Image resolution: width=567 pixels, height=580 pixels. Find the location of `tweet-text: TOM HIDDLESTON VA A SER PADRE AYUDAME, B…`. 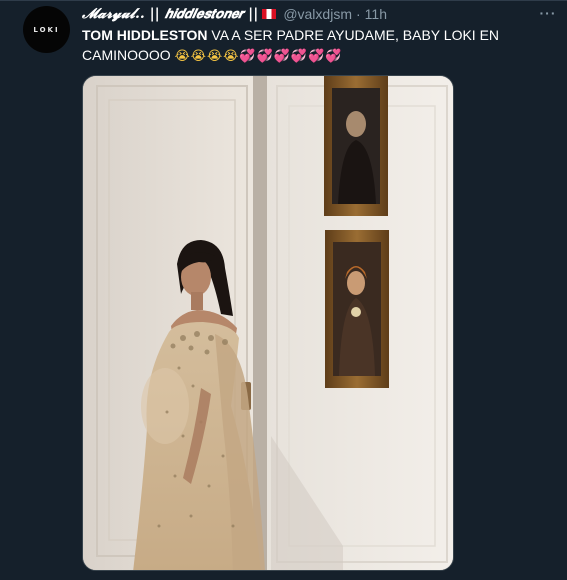

tweet-text: TOM HIDDLESTON VA A SER PADRE AYUDAME, B… is located at coordinates (312, 46).